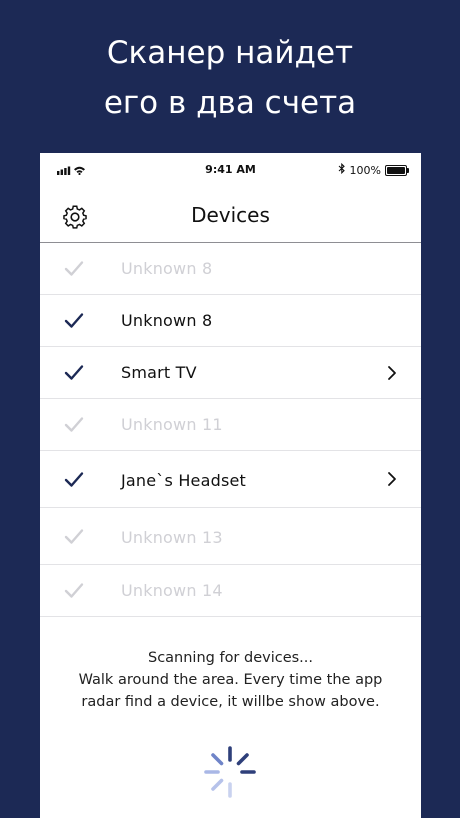  I want to click on headline-line-2: его в два счета, so click(230, 103).